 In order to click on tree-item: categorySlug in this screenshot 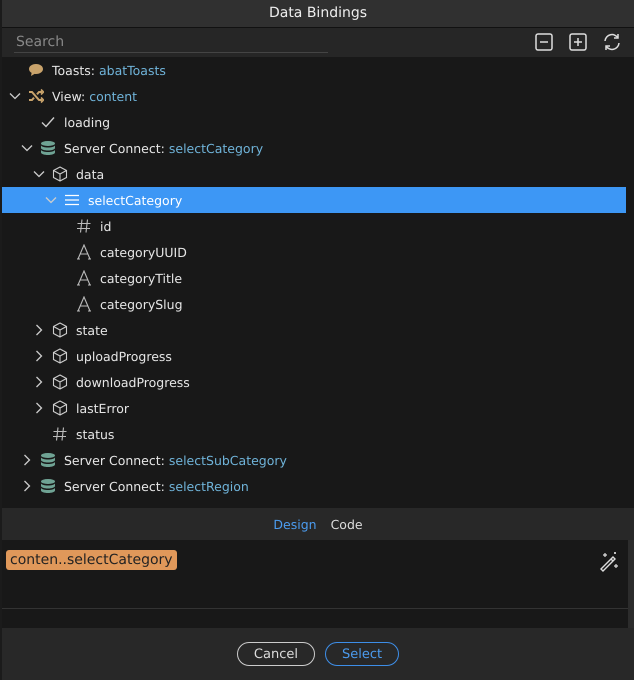, I will do `click(314, 304)`.